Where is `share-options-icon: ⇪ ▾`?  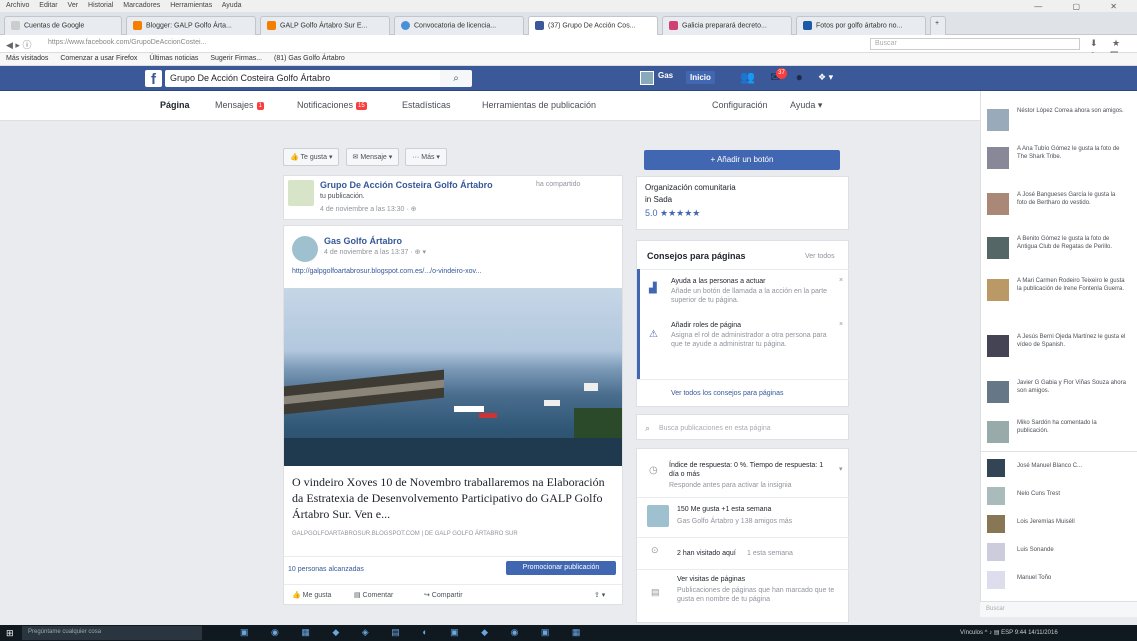
share-options-icon: ⇪ ▾ is located at coordinates (599, 595).